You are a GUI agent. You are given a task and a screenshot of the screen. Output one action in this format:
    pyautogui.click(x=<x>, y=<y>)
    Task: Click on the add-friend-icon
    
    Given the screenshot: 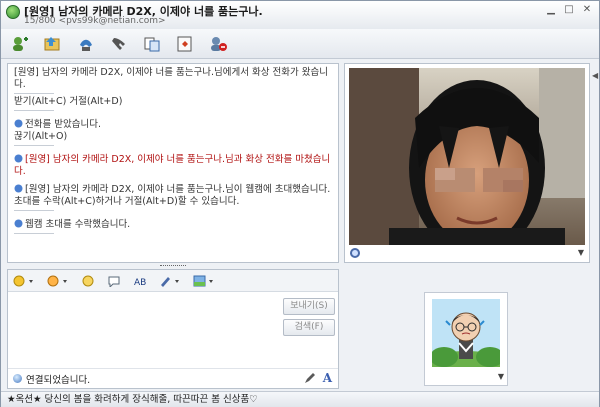 What is the action you would take?
    pyautogui.click(x=20, y=44)
    